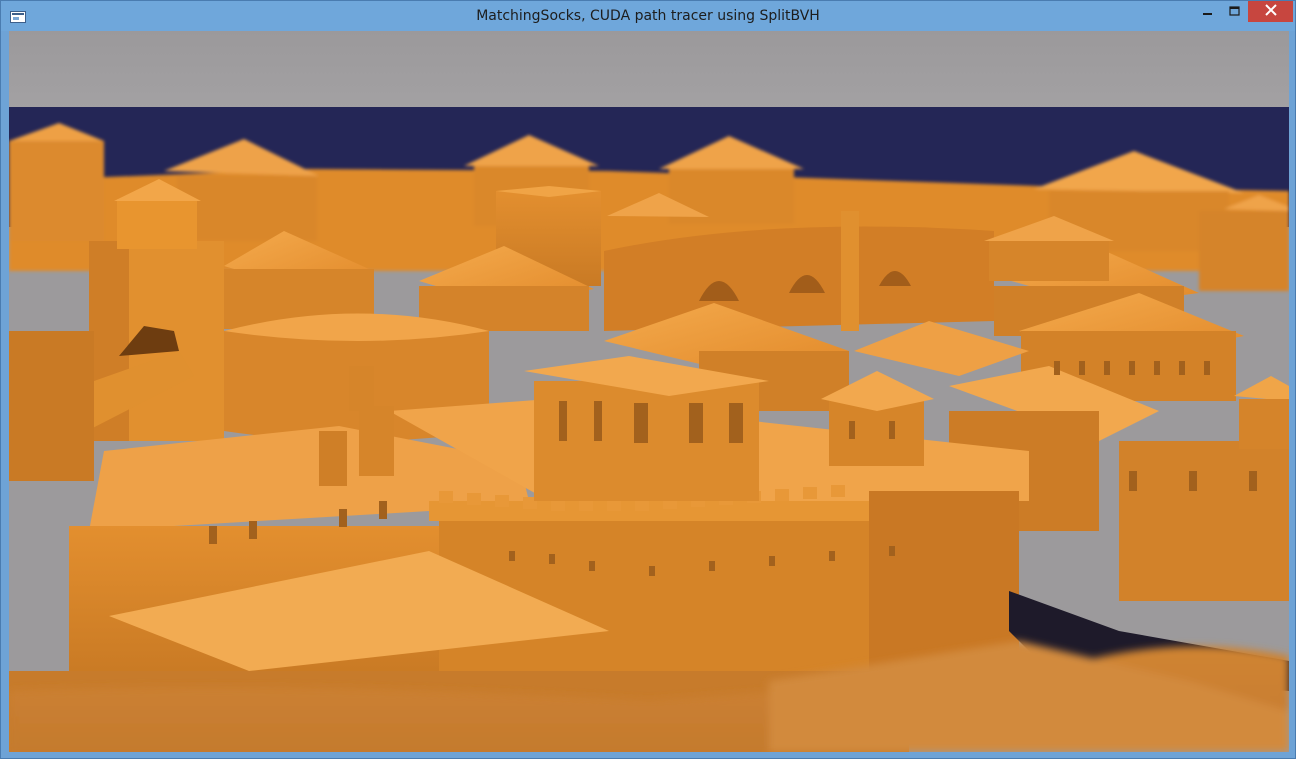 This screenshot has width=1296, height=759. I want to click on minimize-icon, so click(1207, 12).